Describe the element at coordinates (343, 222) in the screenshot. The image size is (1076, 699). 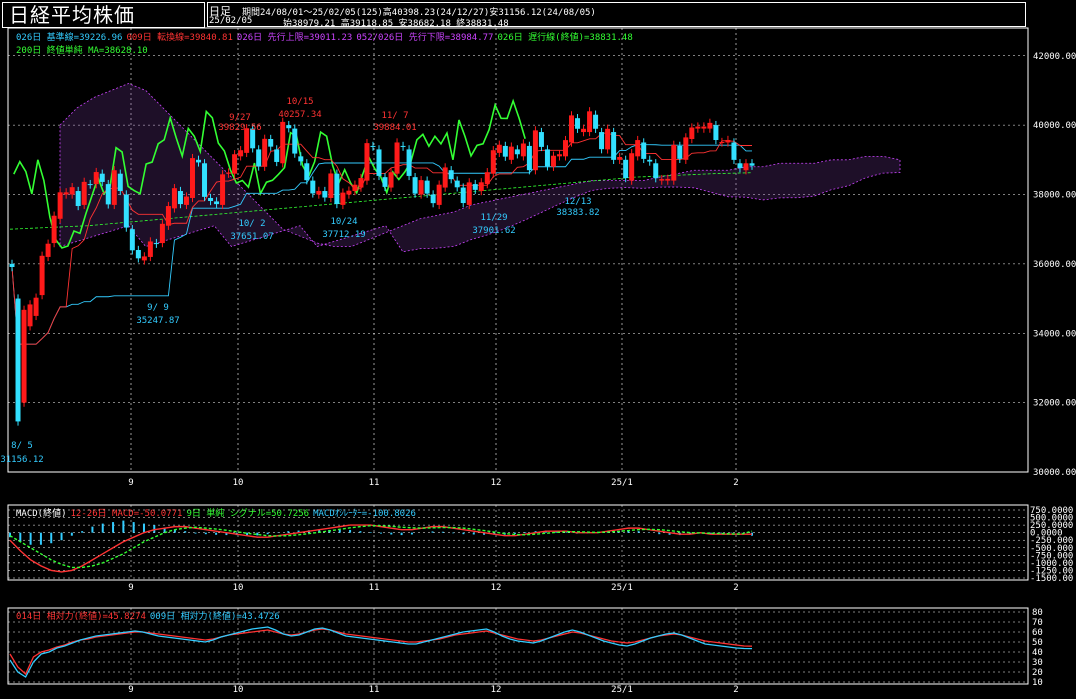
I see `annotation-date: 10/24` at that location.